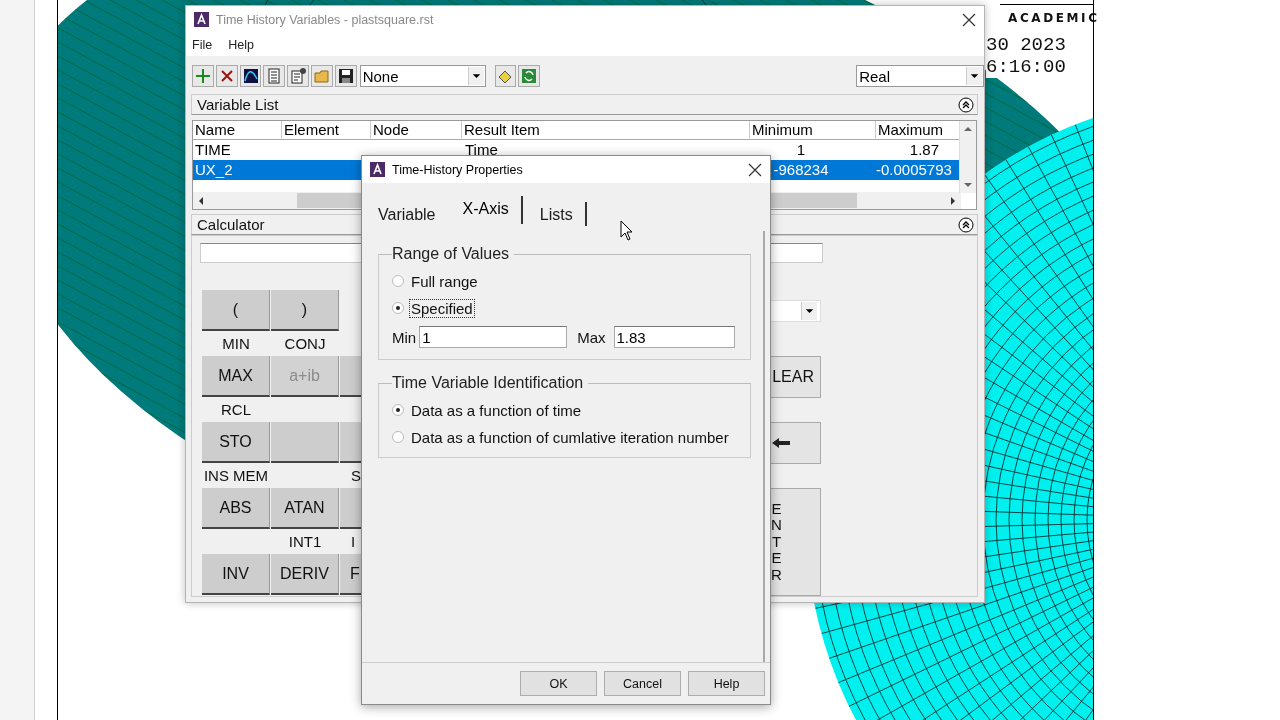 Image resolution: width=1280 pixels, height=720 pixels. Describe the element at coordinates (356, 476) in the screenshot. I see `shift-label: S` at that location.